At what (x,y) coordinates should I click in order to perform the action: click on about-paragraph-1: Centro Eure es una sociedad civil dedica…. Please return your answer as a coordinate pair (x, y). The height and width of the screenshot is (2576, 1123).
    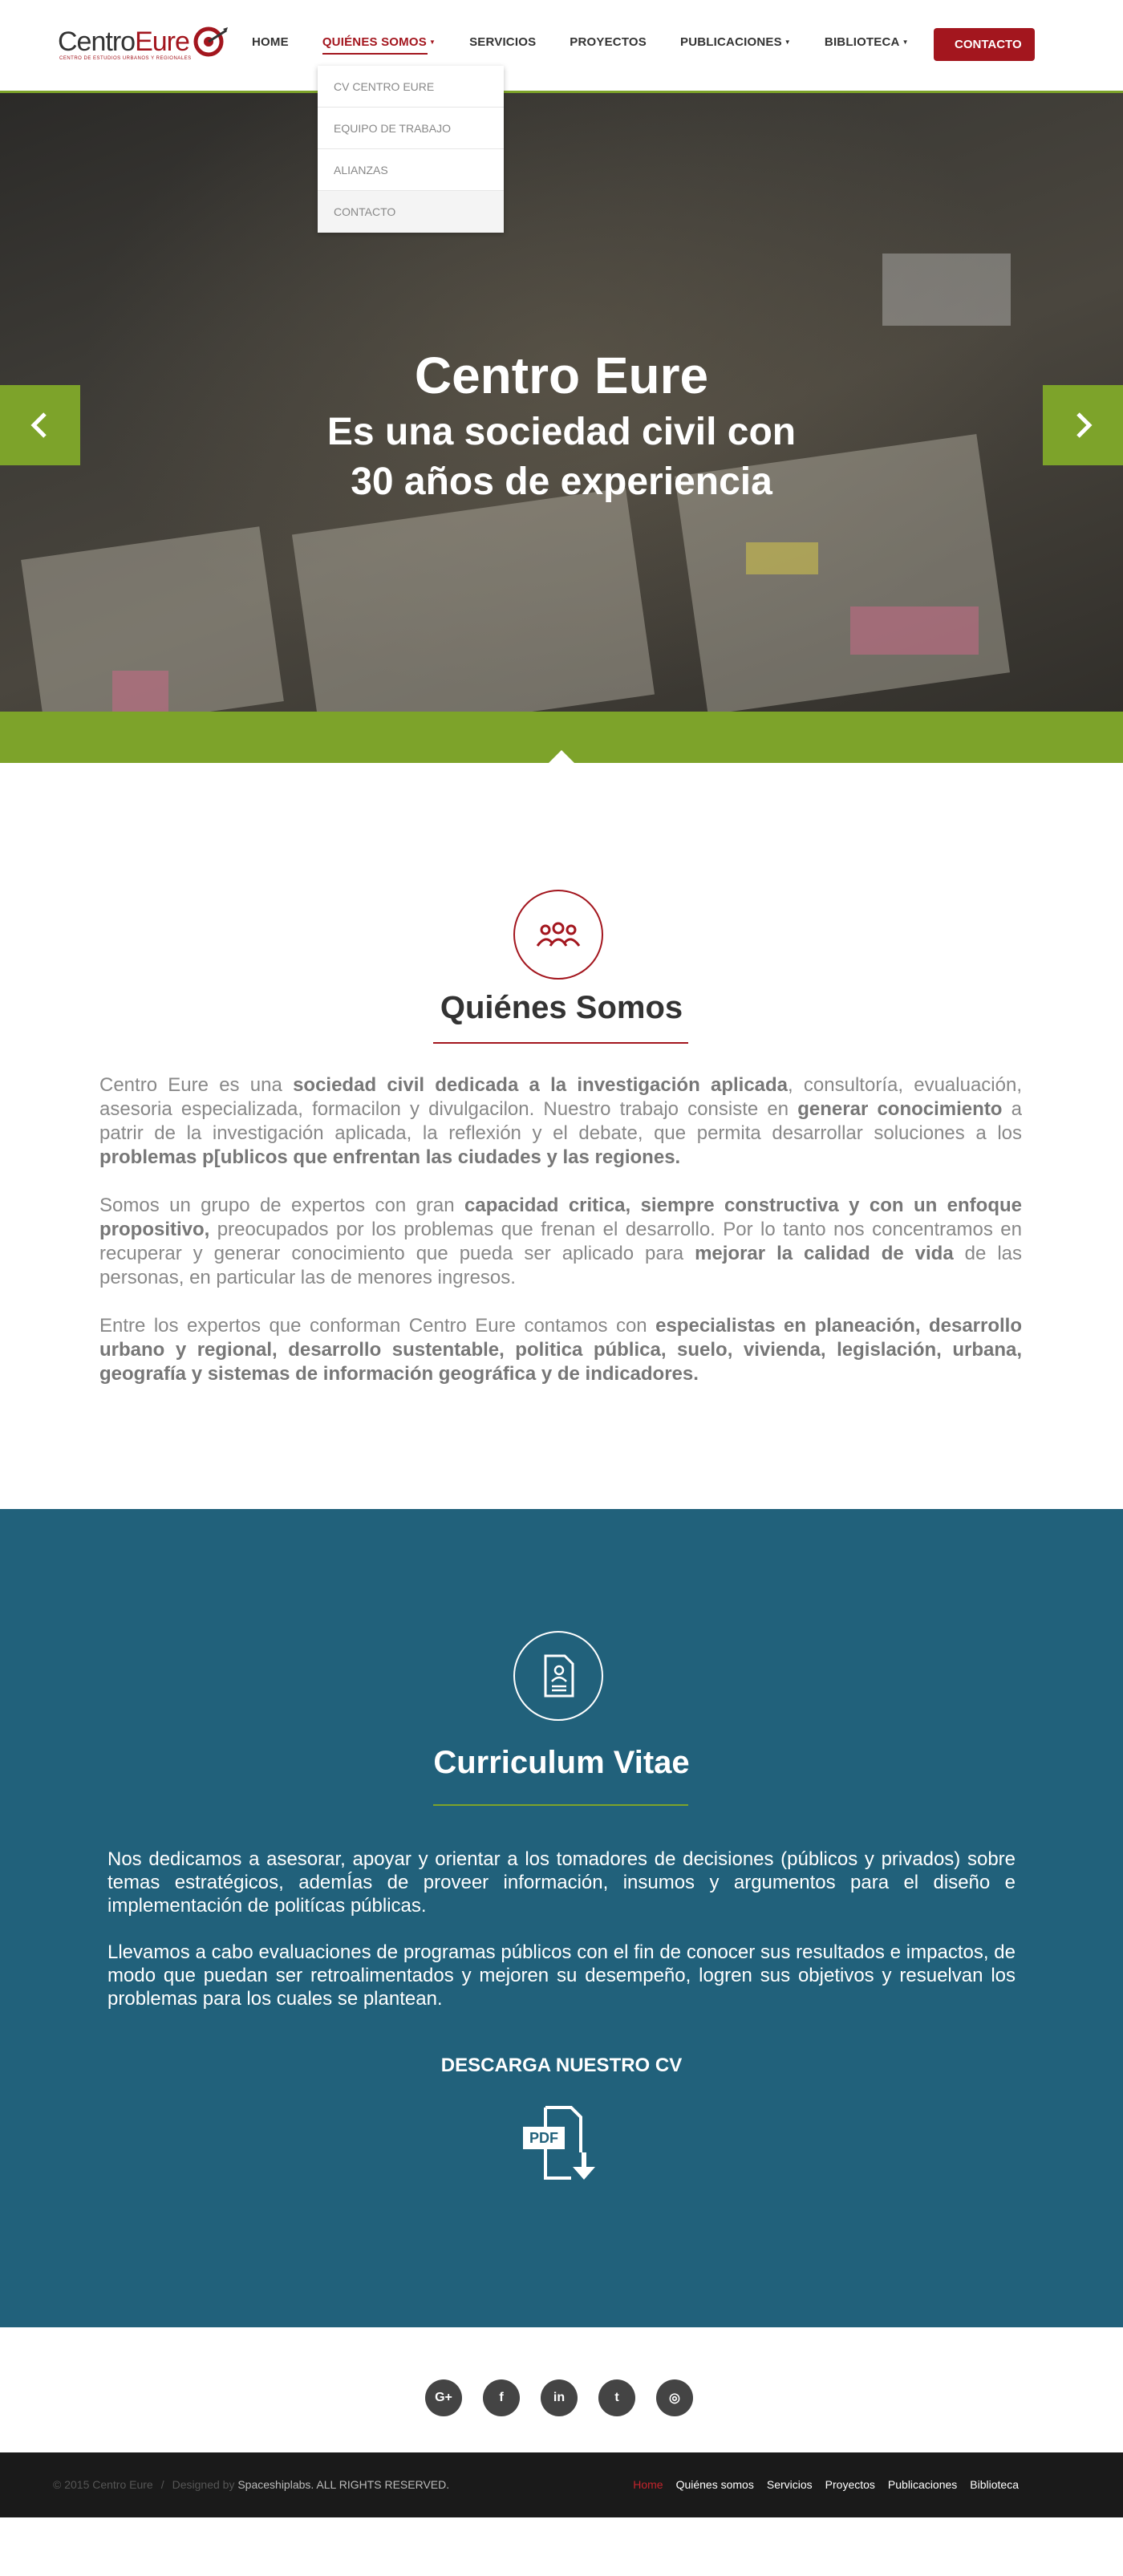
    Looking at the image, I should click on (561, 1121).